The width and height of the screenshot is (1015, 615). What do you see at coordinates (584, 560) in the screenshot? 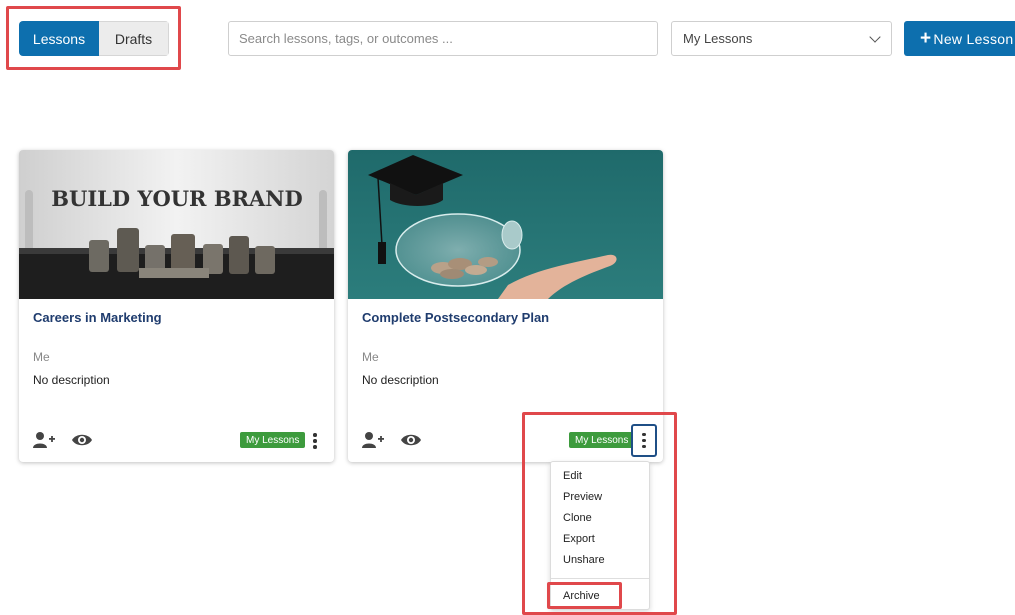
I see `menu-item-unshare: Unshare` at bounding box center [584, 560].